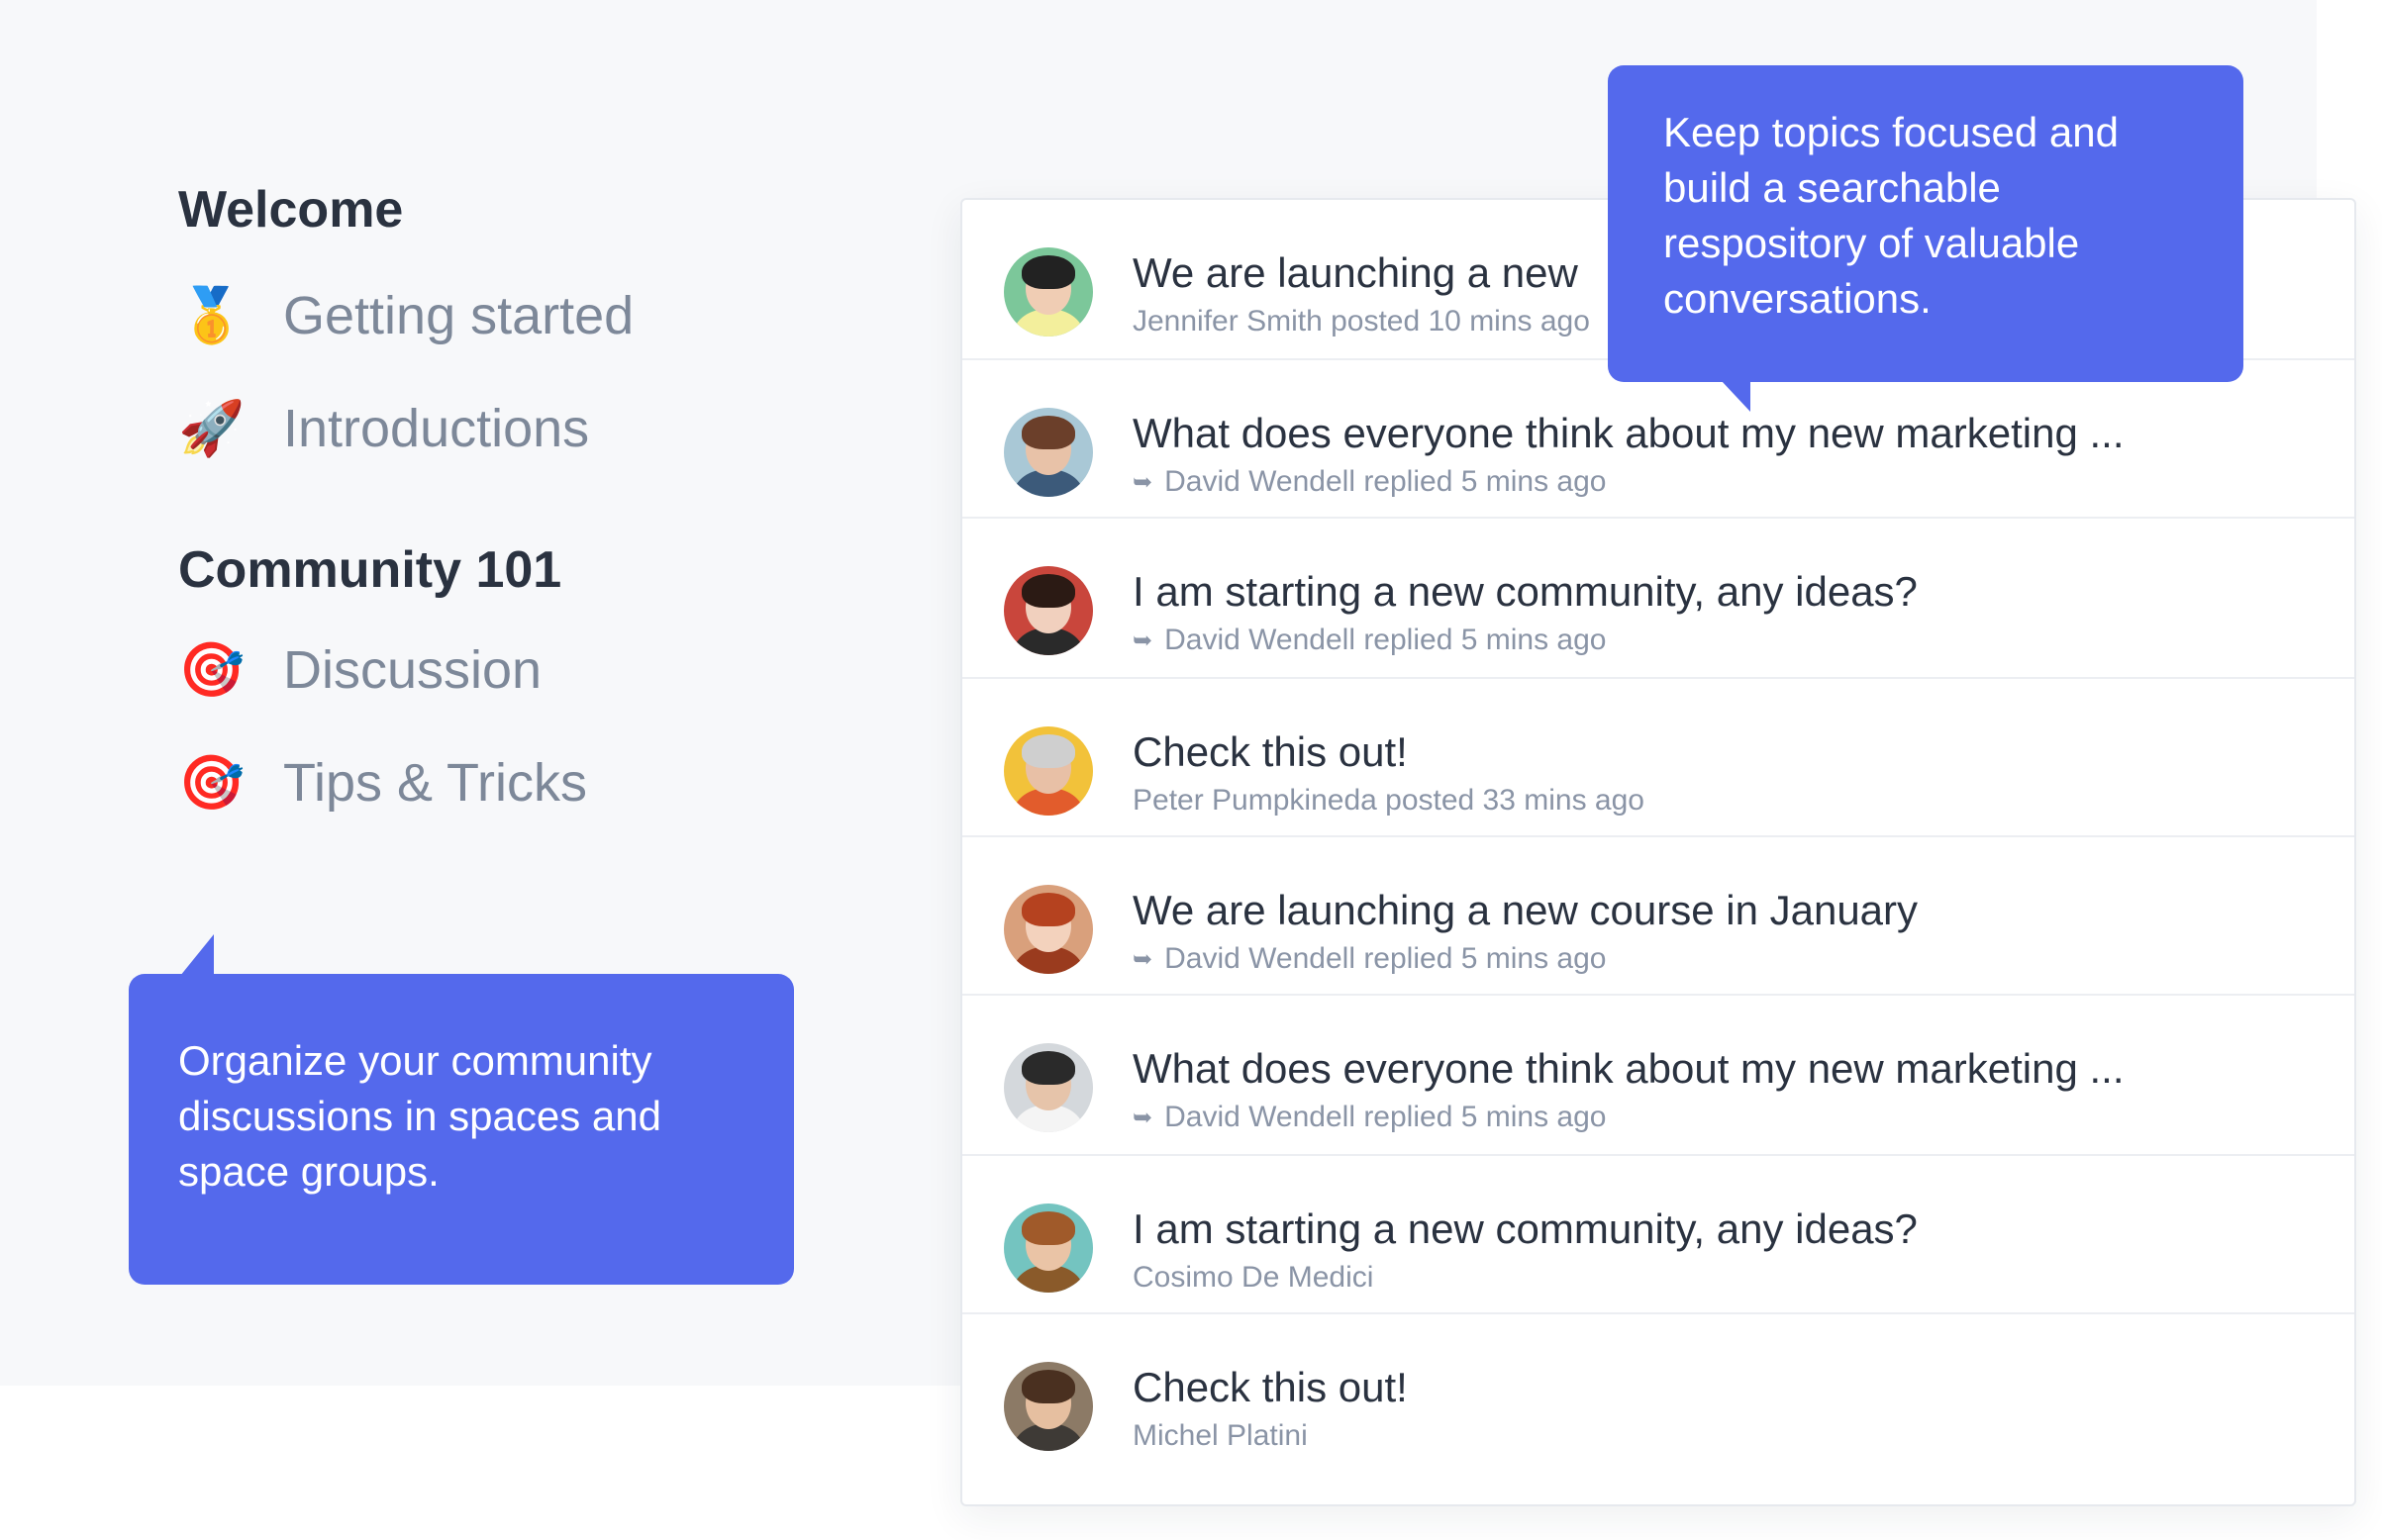 This screenshot has height=1540, width=2382. I want to click on medal-icon: 🥇, so click(212, 315).